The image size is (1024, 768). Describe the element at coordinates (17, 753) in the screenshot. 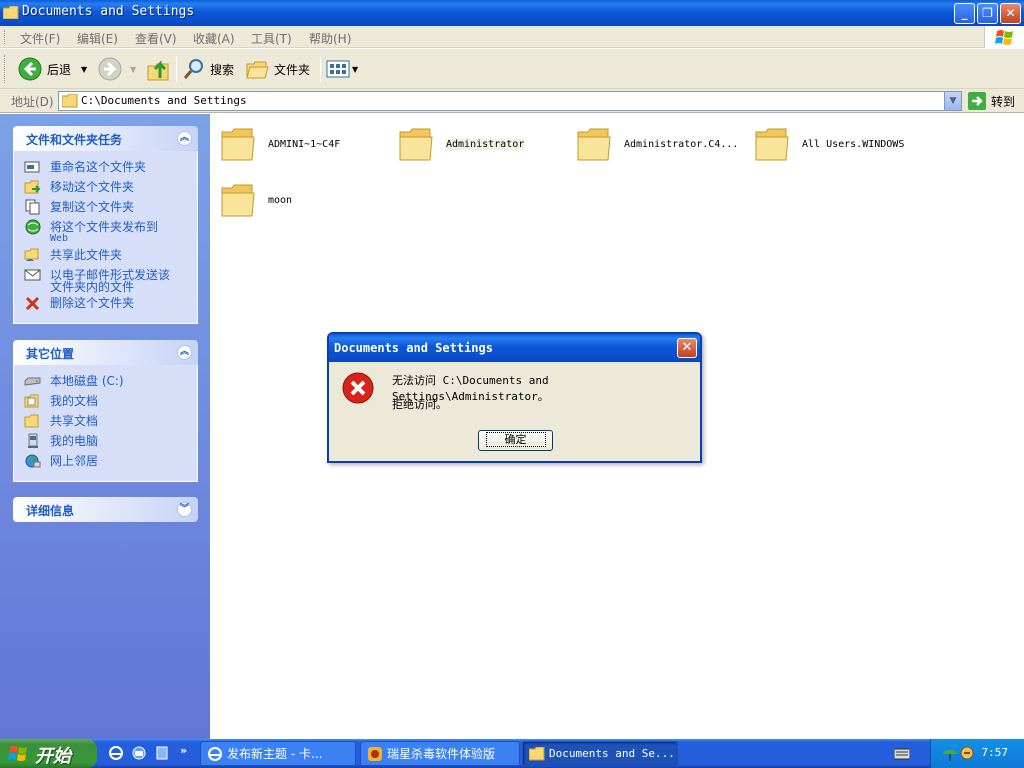

I see `windows-flag-icon` at that location.